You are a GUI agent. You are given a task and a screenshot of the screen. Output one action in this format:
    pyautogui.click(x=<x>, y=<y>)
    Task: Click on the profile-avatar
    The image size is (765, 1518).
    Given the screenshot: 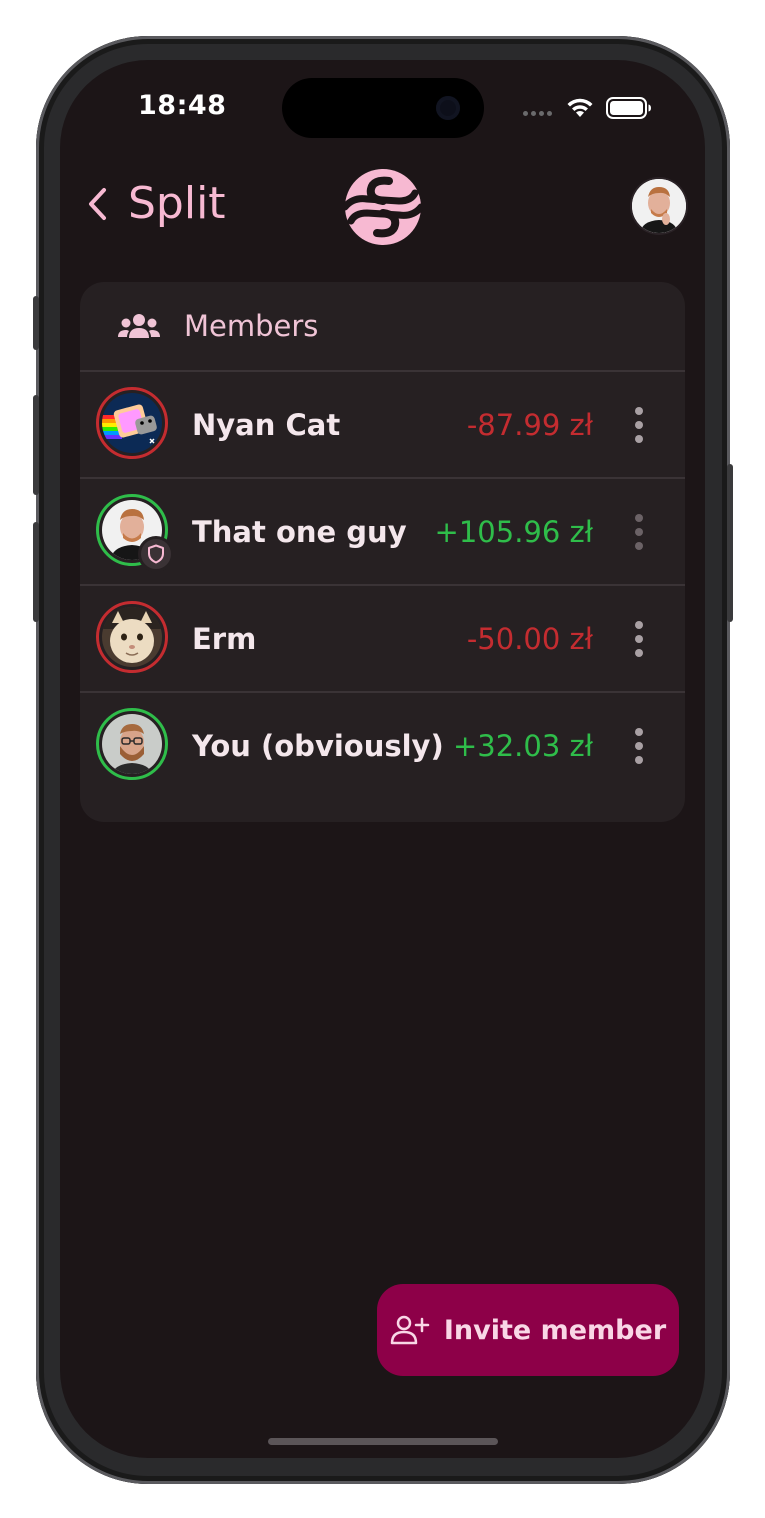 What is the action you would take?
    pyautogui.click(x=659, y=206)
    